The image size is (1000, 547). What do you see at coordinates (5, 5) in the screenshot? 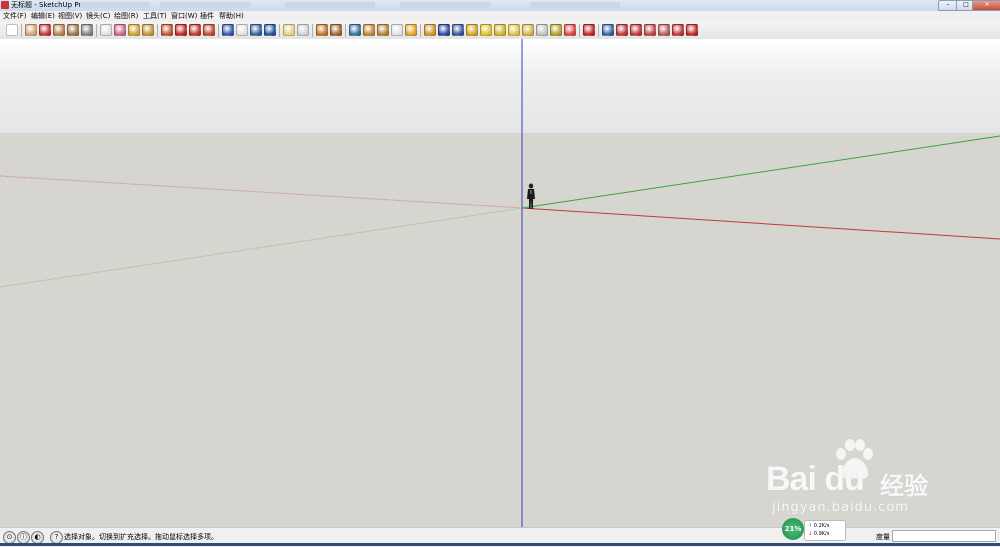
I see `sketchup-app-icon` at bounding box center [5, 5].